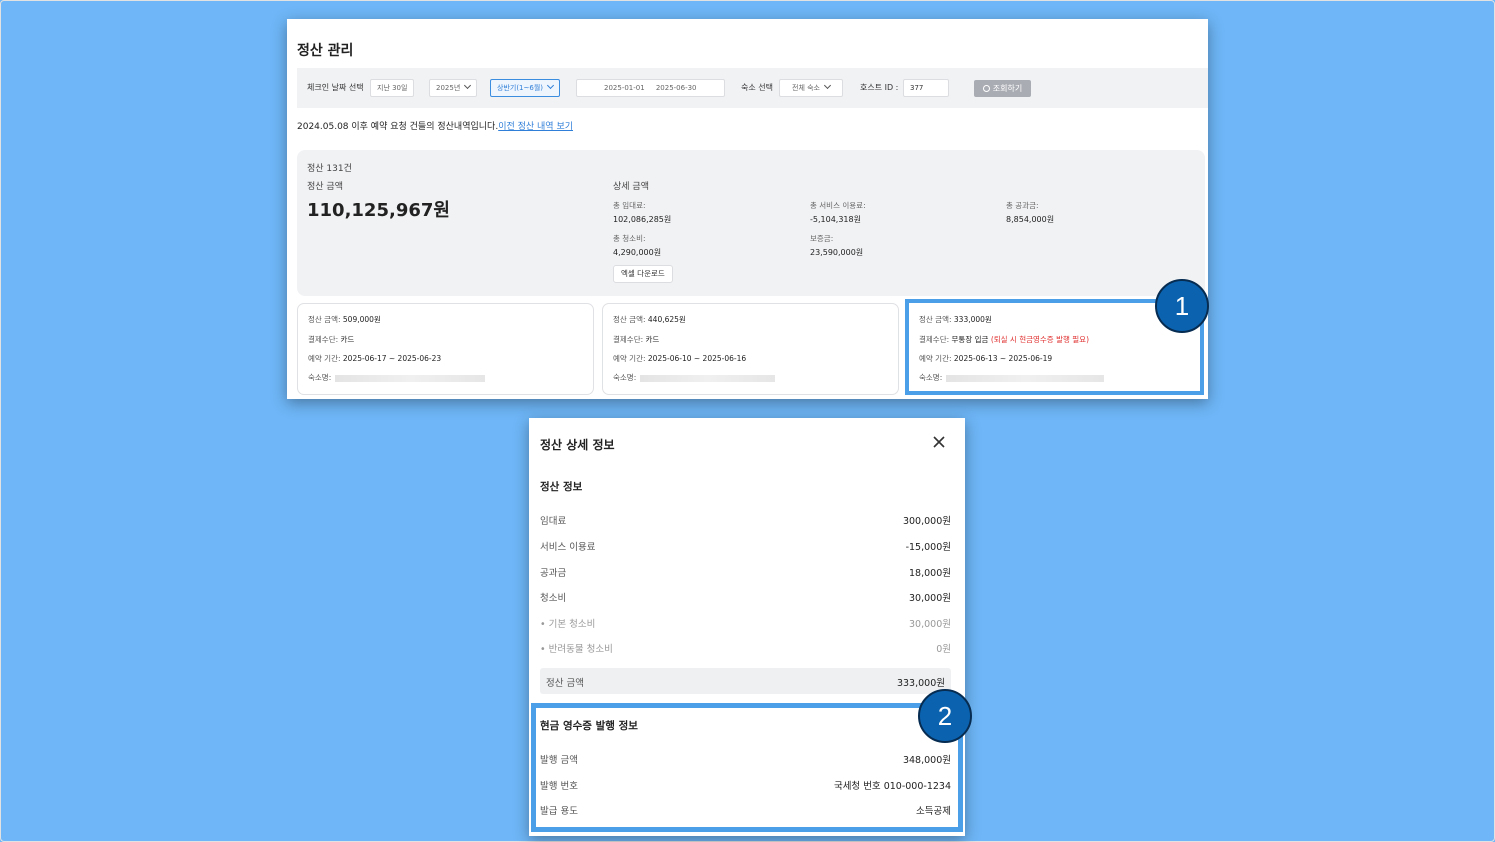  Describe the element at coordinates (1022, 205) in the screenshot. I see `total-utilities-label: 총 공과금:` at that location.